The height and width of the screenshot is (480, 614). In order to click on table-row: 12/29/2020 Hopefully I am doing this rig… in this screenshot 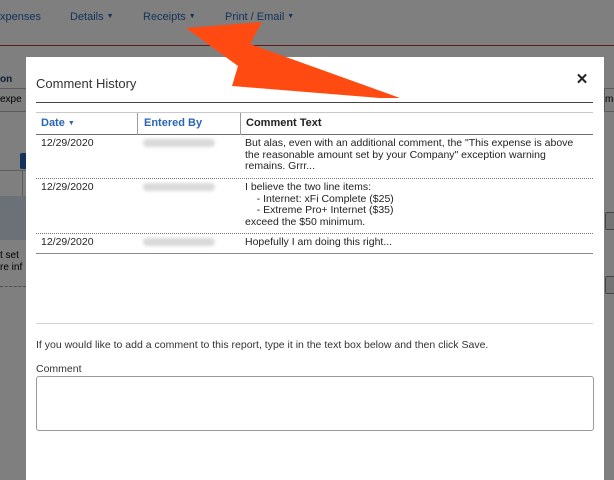, I will do `click(314, 244)`.